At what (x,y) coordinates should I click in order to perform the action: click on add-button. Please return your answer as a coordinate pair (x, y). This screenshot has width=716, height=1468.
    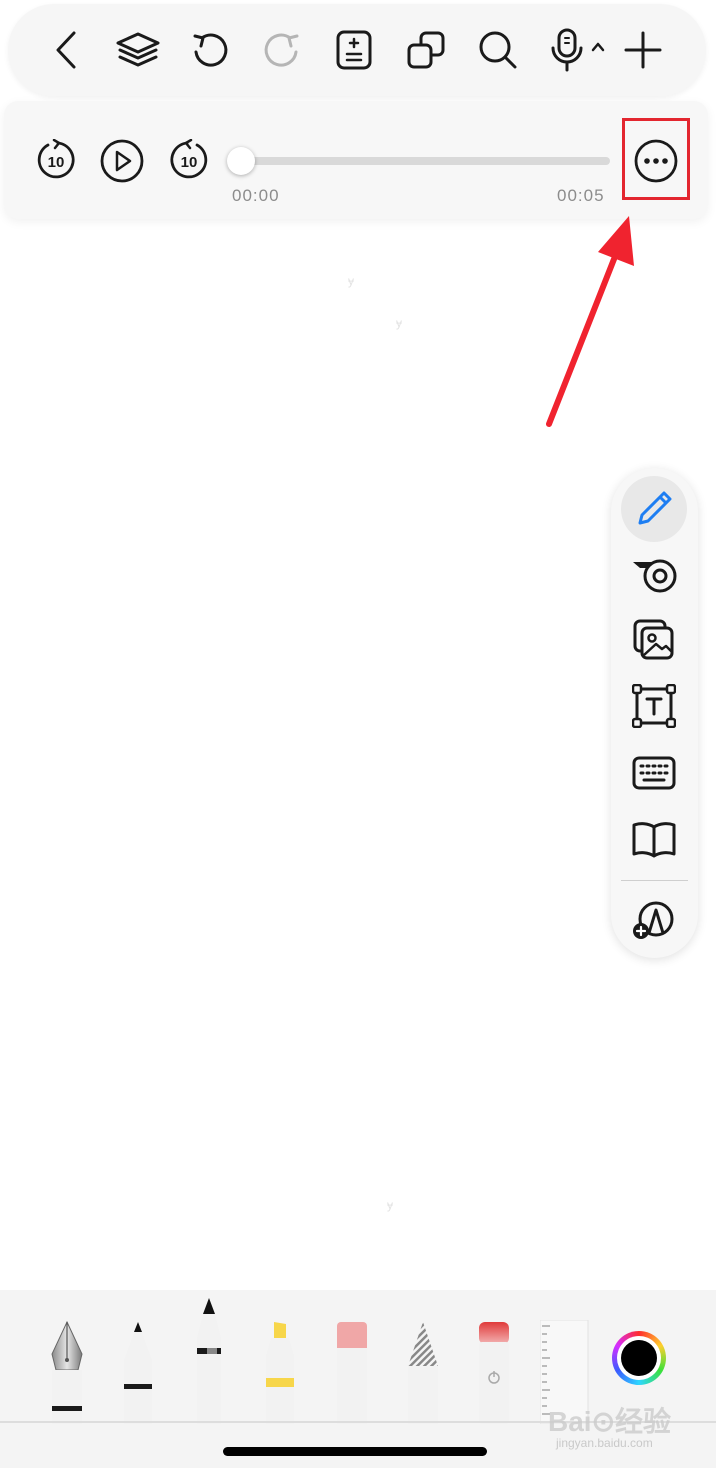
    Looking at the image, I should click on (643, 50).